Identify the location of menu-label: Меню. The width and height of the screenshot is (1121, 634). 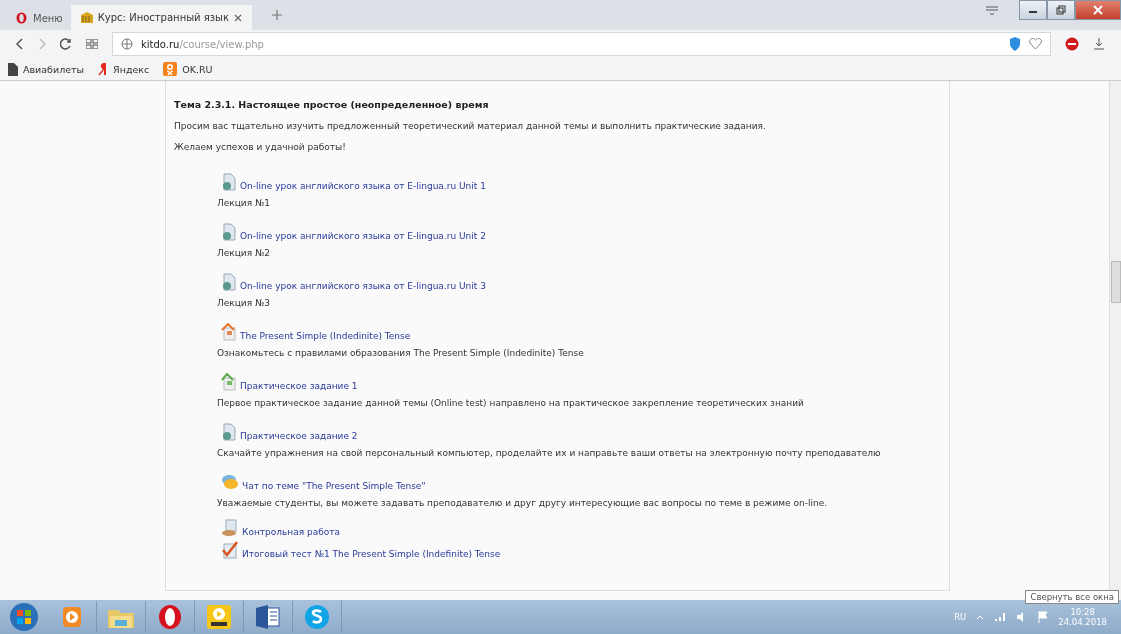
(48, 18).